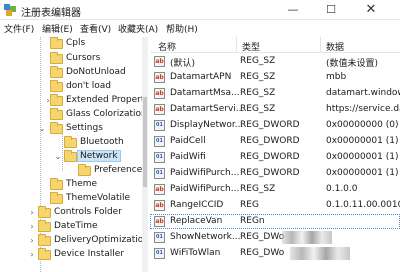  What do you see at coordinates (73, 255) in the screenshot?
I see `tree-item-device-installer: › Device Installer` at bounding box center [73, 255].